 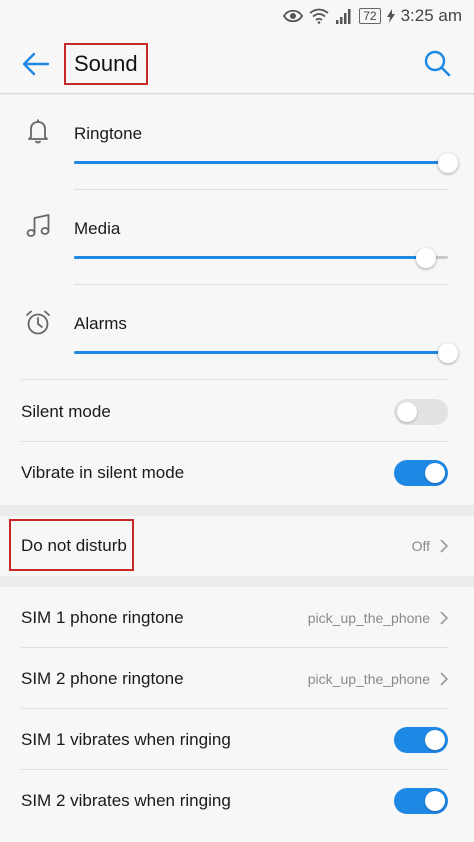 What do you see at coordinates (237, 332) in the screenshot?
I see `alarms-volume-row: Alarms` at bounding box center [237, 332].